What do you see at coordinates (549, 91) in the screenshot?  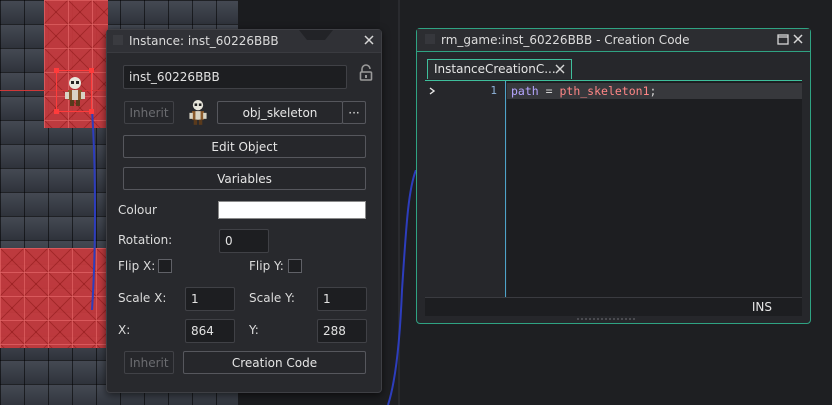 I see `code-operator: =` at bounding box center [549, 91].